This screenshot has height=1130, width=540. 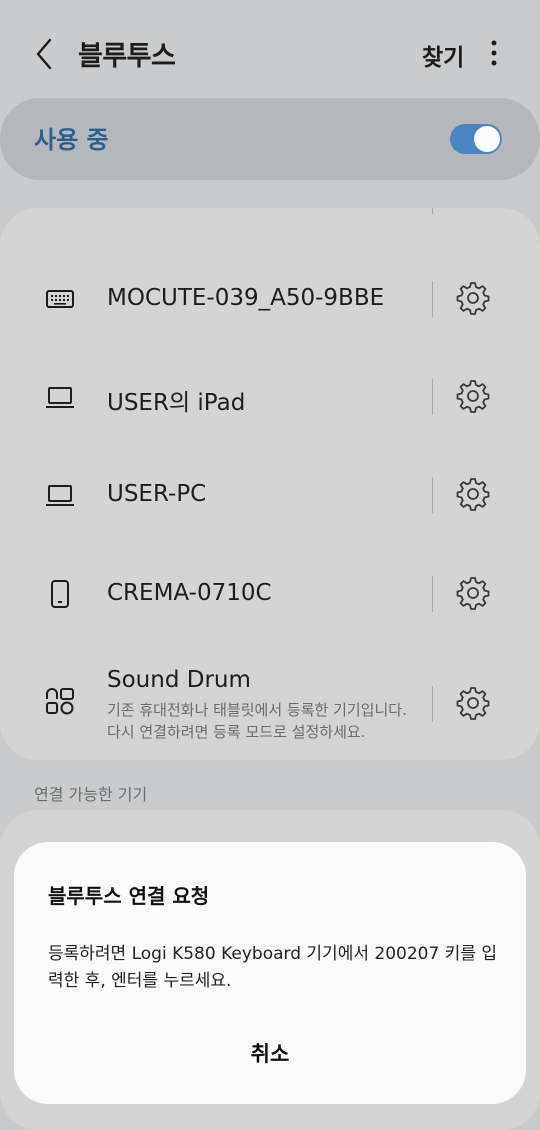 I want to click on device-row: CREMA-0710C, so click(x=270, y=595).